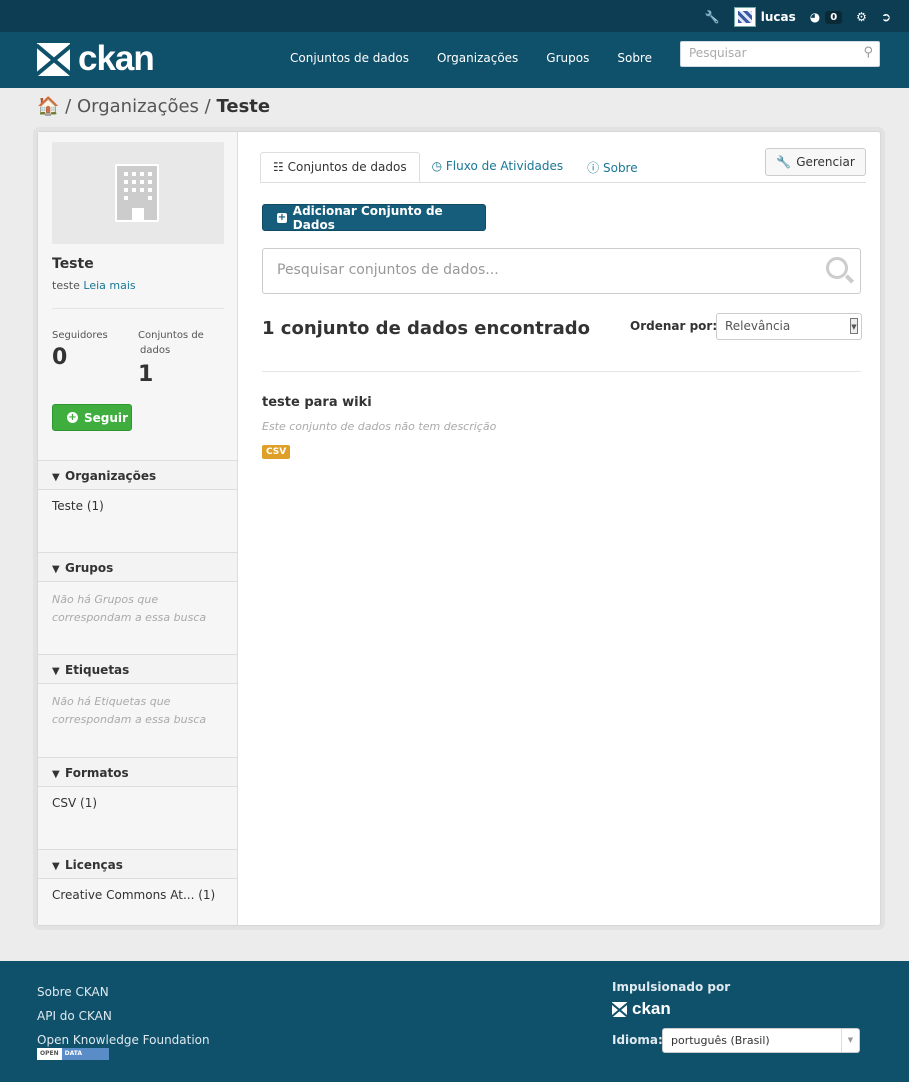 The width and height of the screenshot is (909, 1082). I want to click on organization-name: Teste, so click(73, 264).